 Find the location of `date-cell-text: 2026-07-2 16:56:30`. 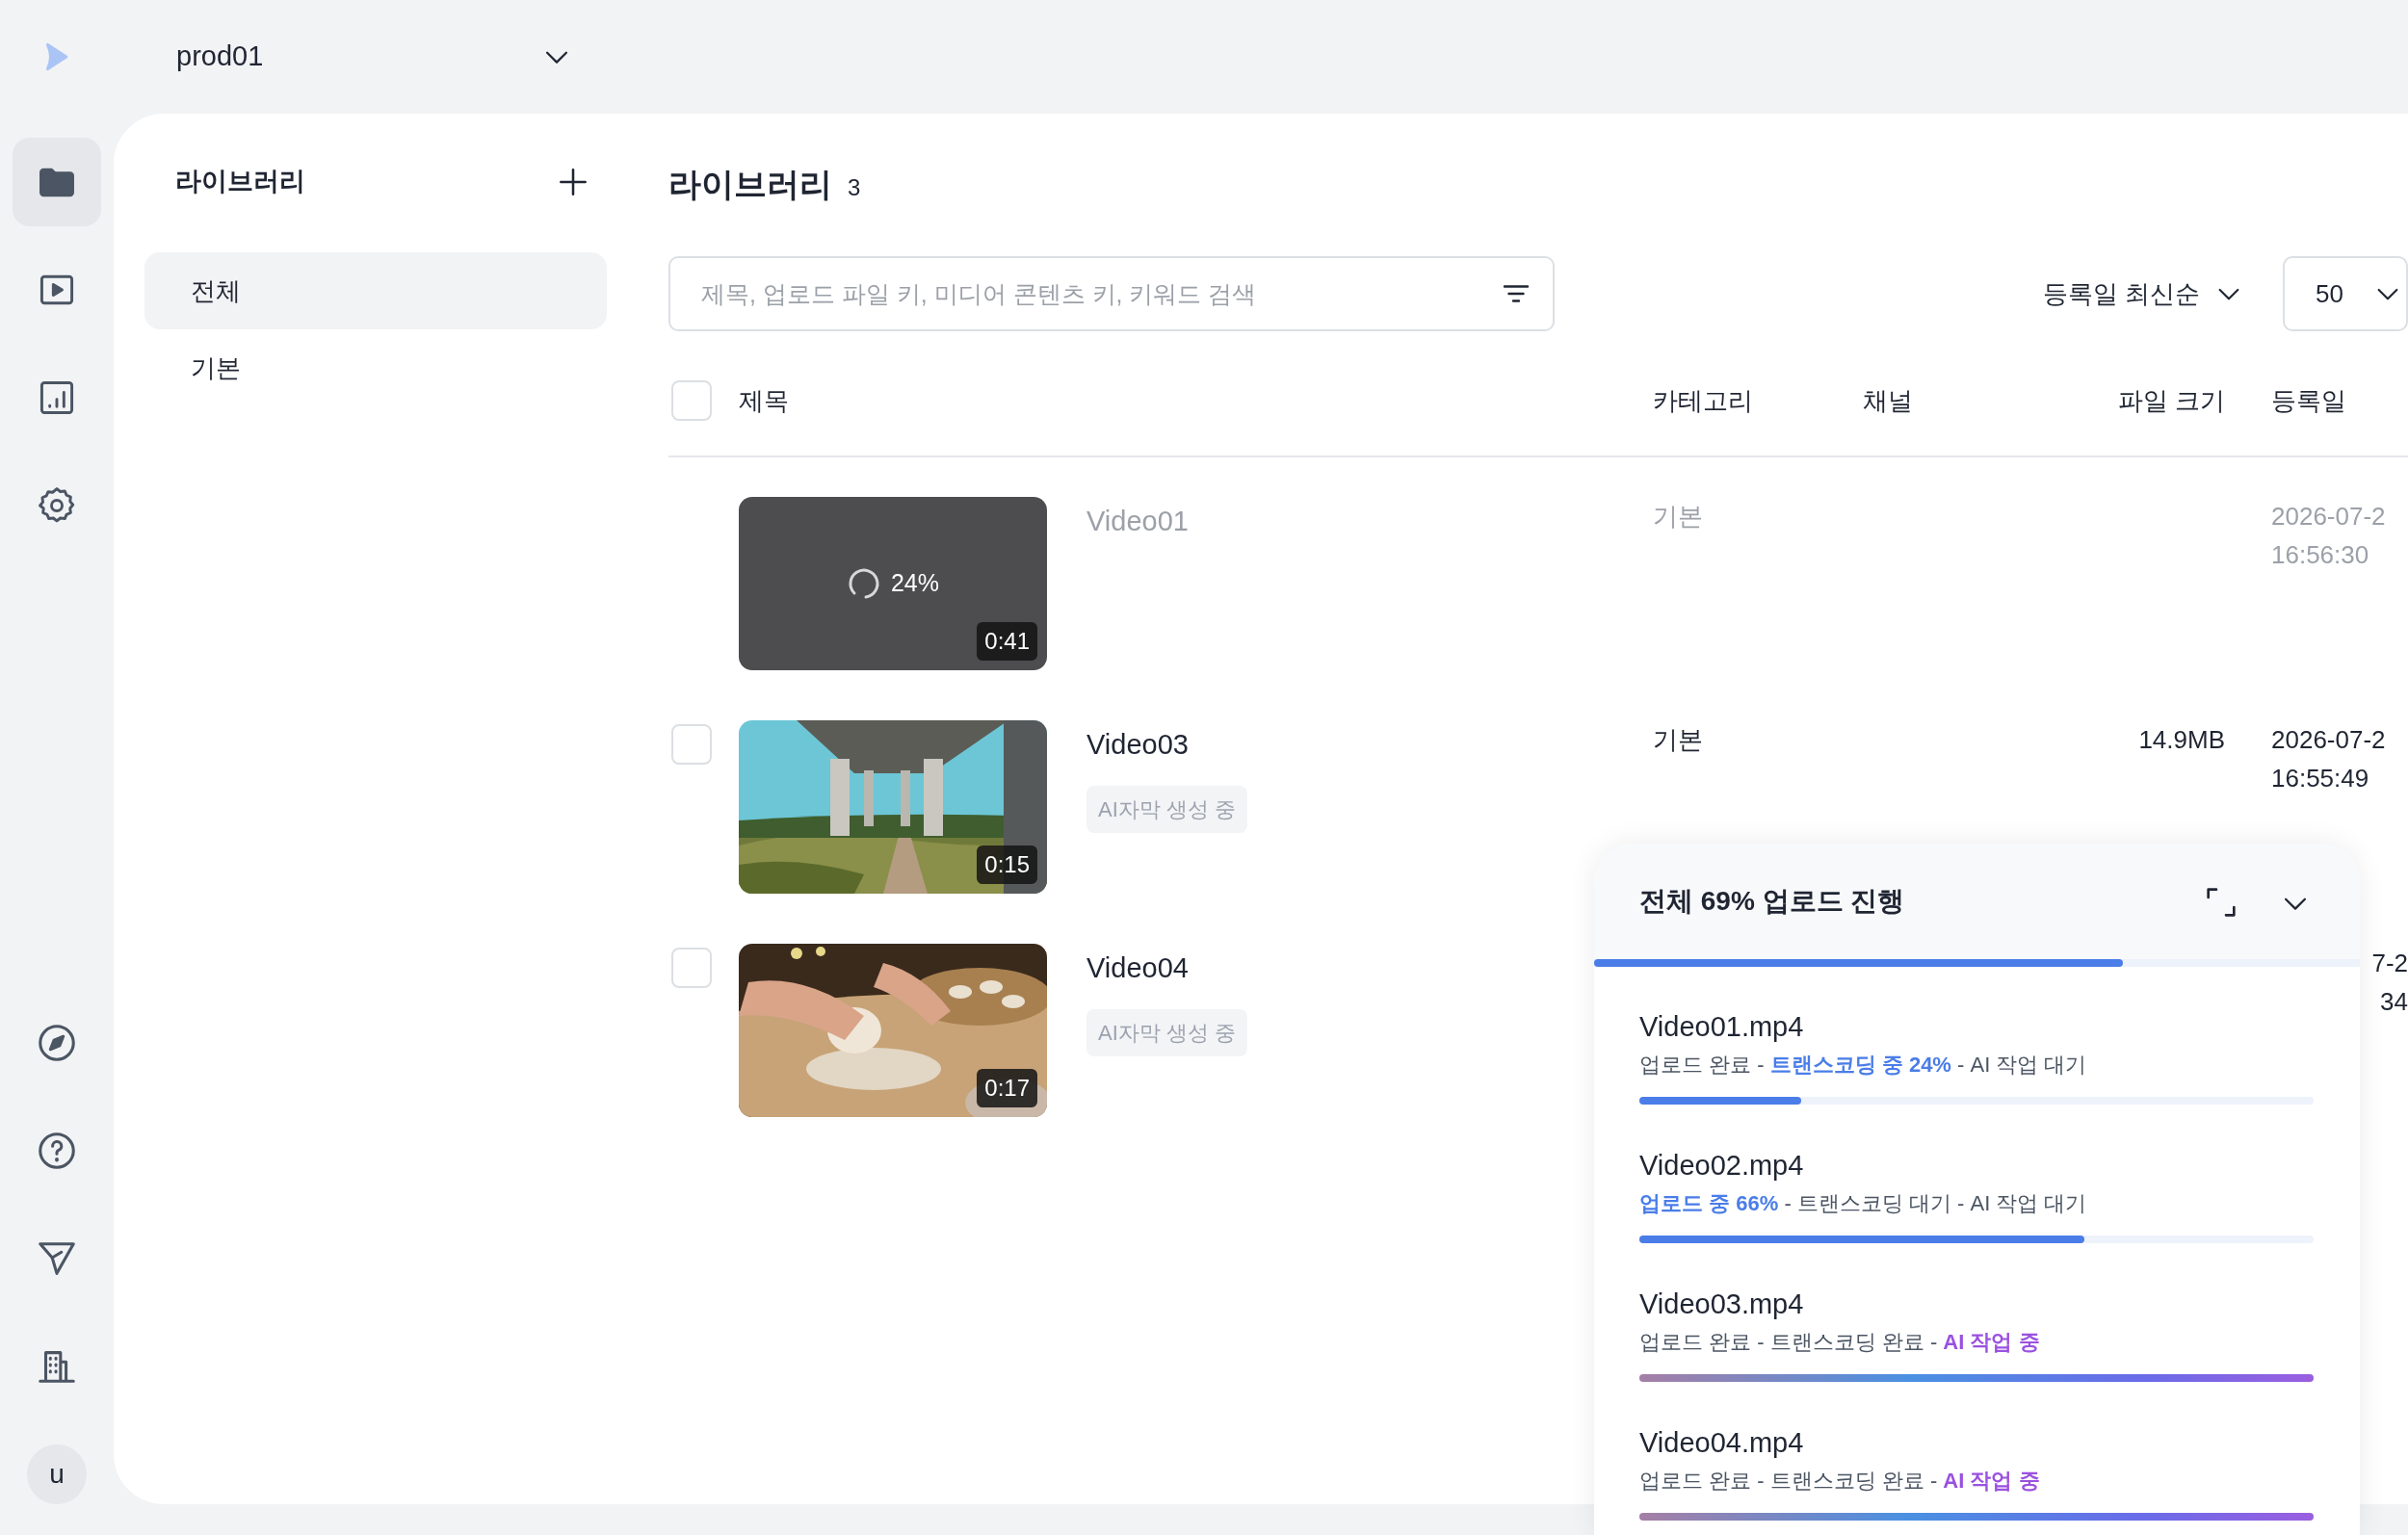

date-cell-text: 2026-07-2 16:56:30 is located at coordinates (2328, 536).